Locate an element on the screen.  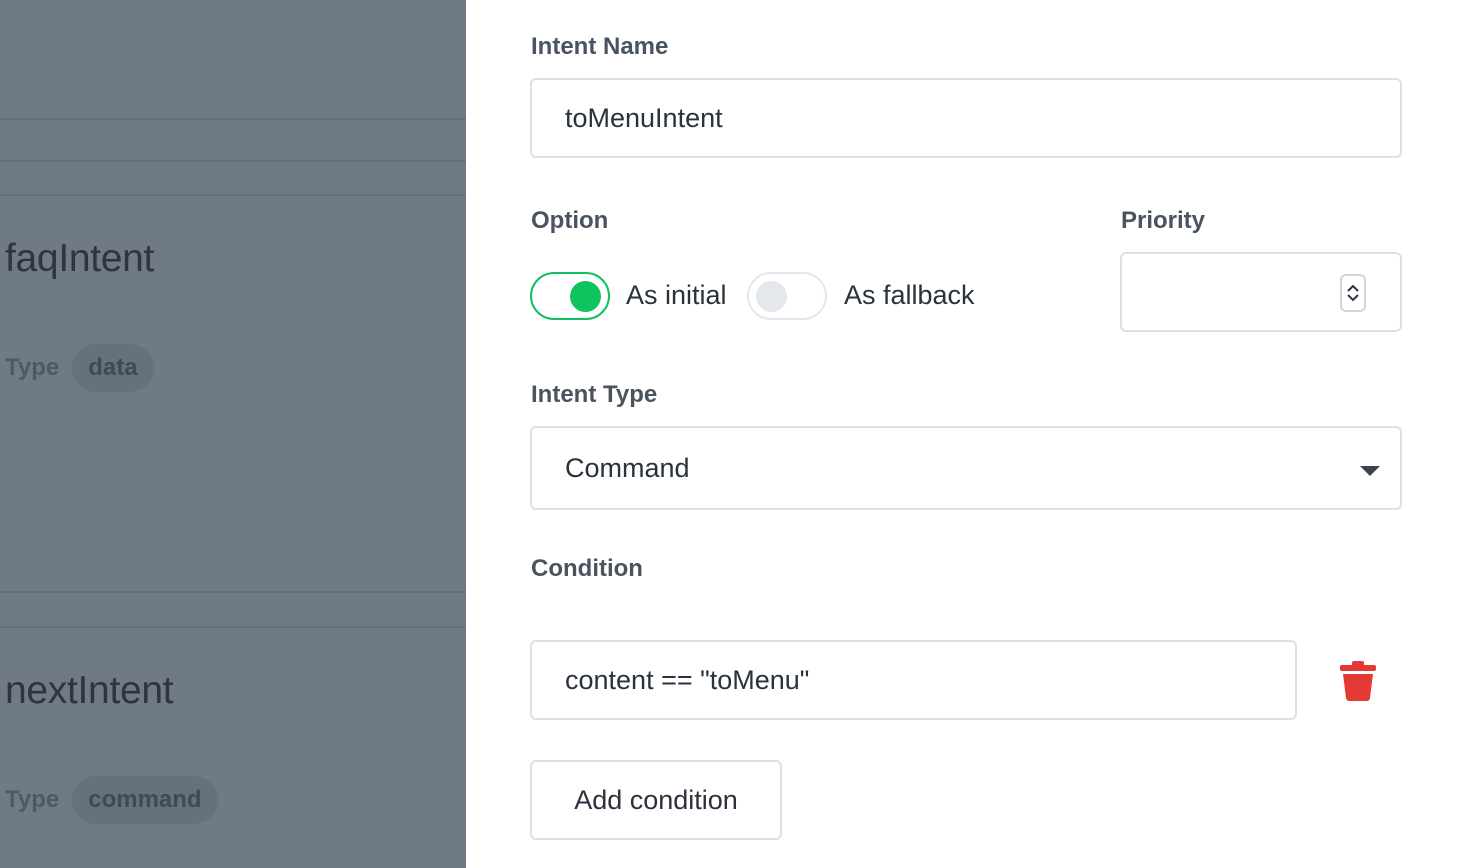
intent-list-item-title: nextIntent is located at coordinates (89, 691).